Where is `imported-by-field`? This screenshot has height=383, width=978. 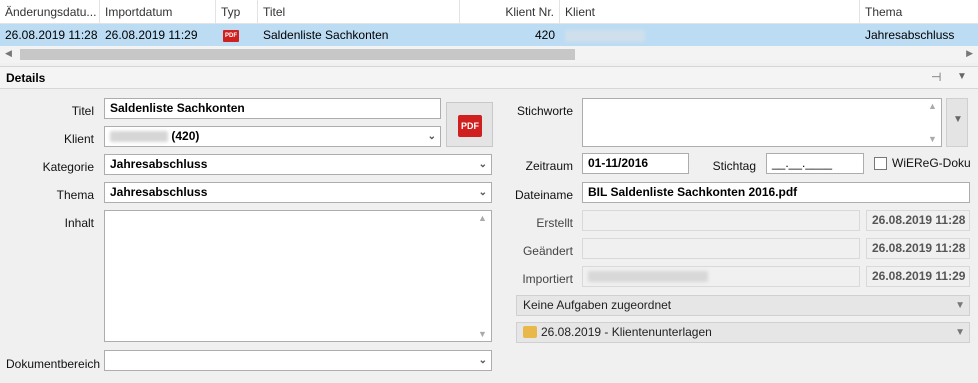 imported-by-field is located at coordinates (721, 276).